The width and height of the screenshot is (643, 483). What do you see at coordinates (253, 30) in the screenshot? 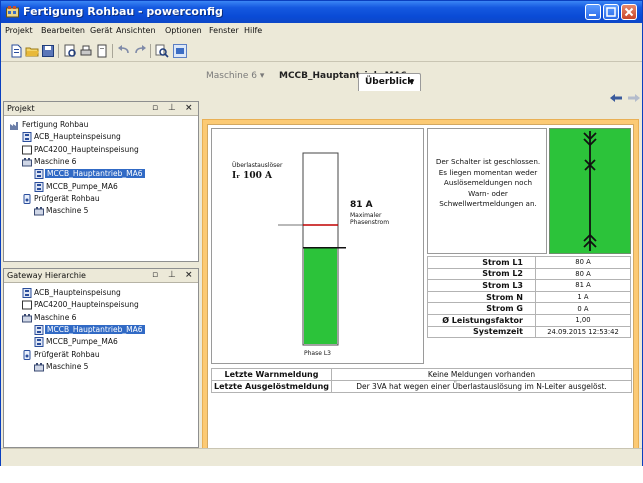
I see `menu-hilfe: Hilfe` at bounding box center [253, 30].